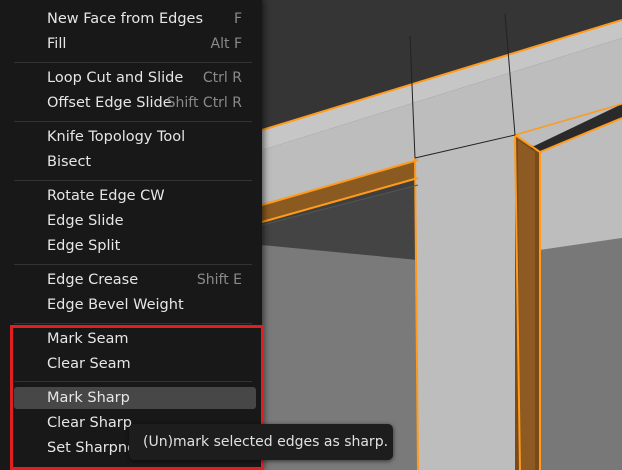 The height and width of the screenshot is (470, 622). I want to click on menu-item-knife-topology-tool: Knife Topology Tool, so click(131, 137).